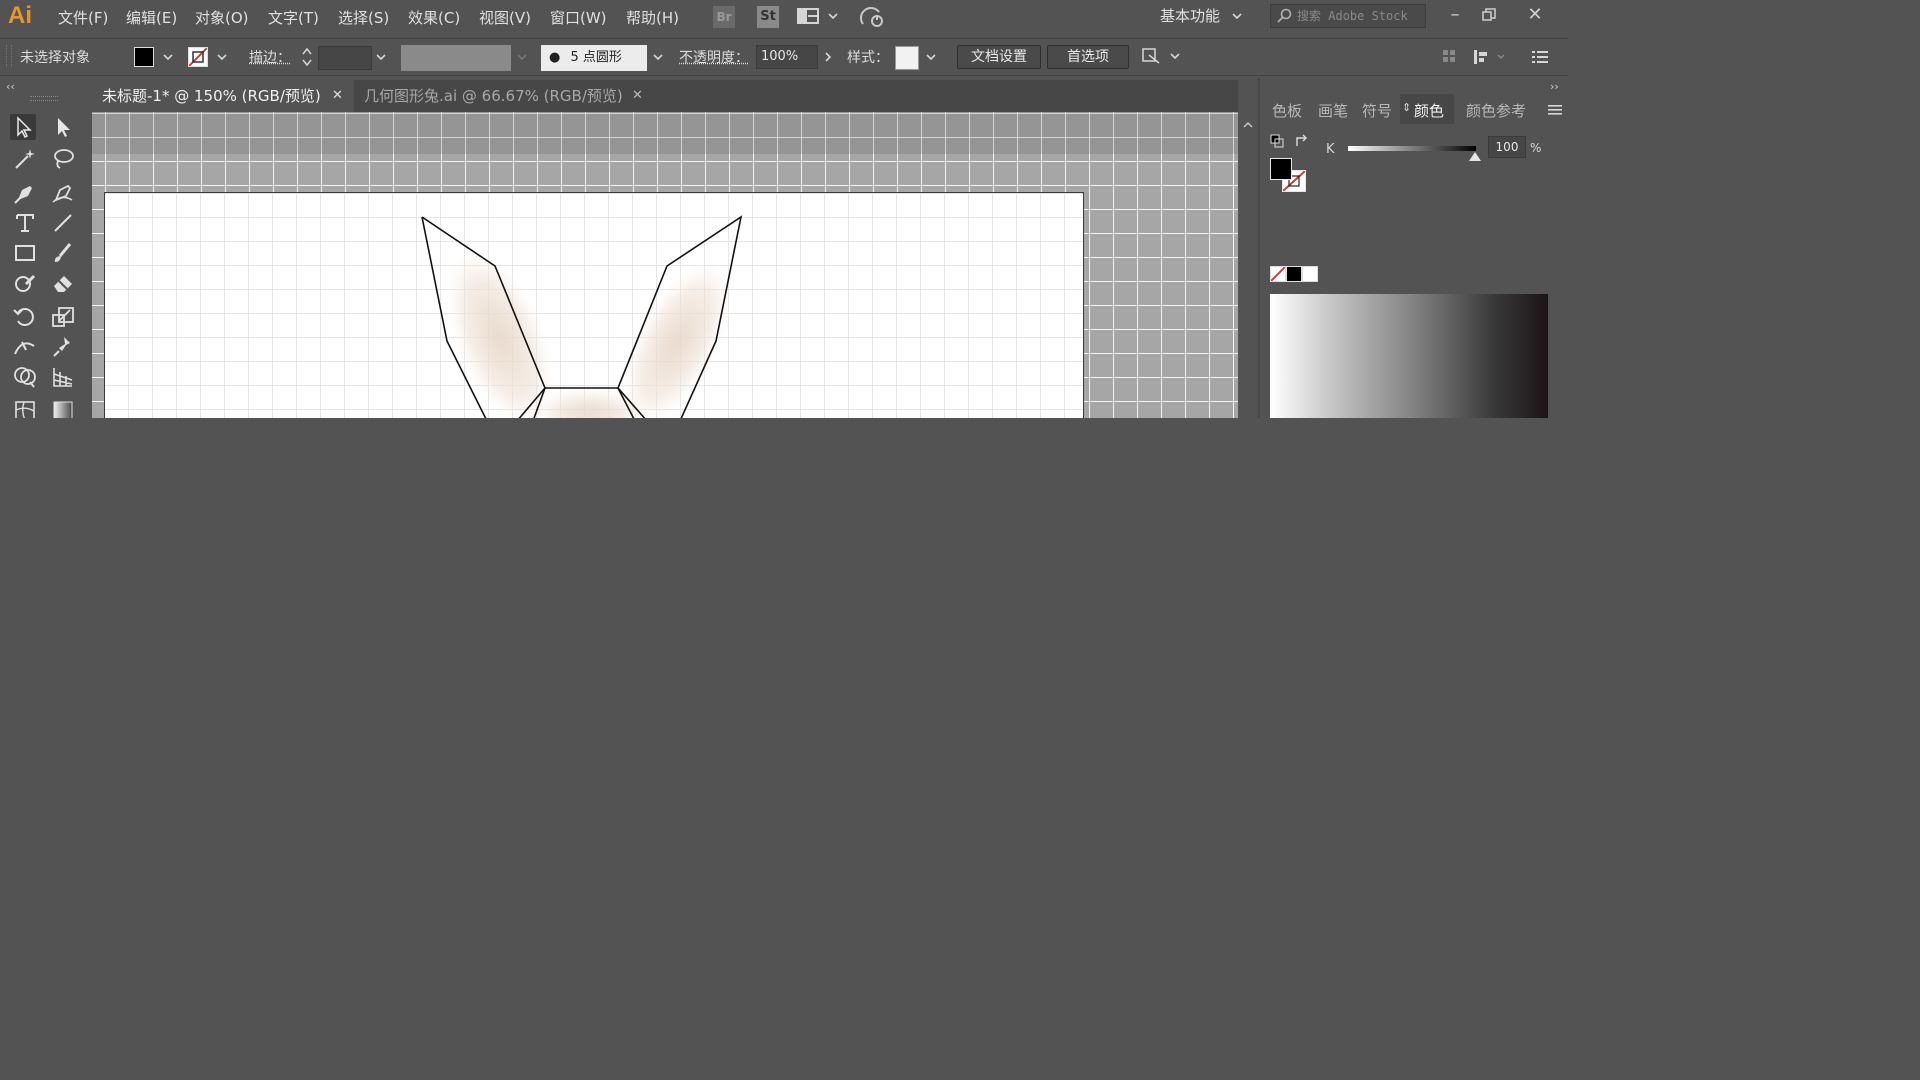  Describe the element at coordinates (63, 127) in the screenshot. I see `direct-selection-tool-icon` at that location.